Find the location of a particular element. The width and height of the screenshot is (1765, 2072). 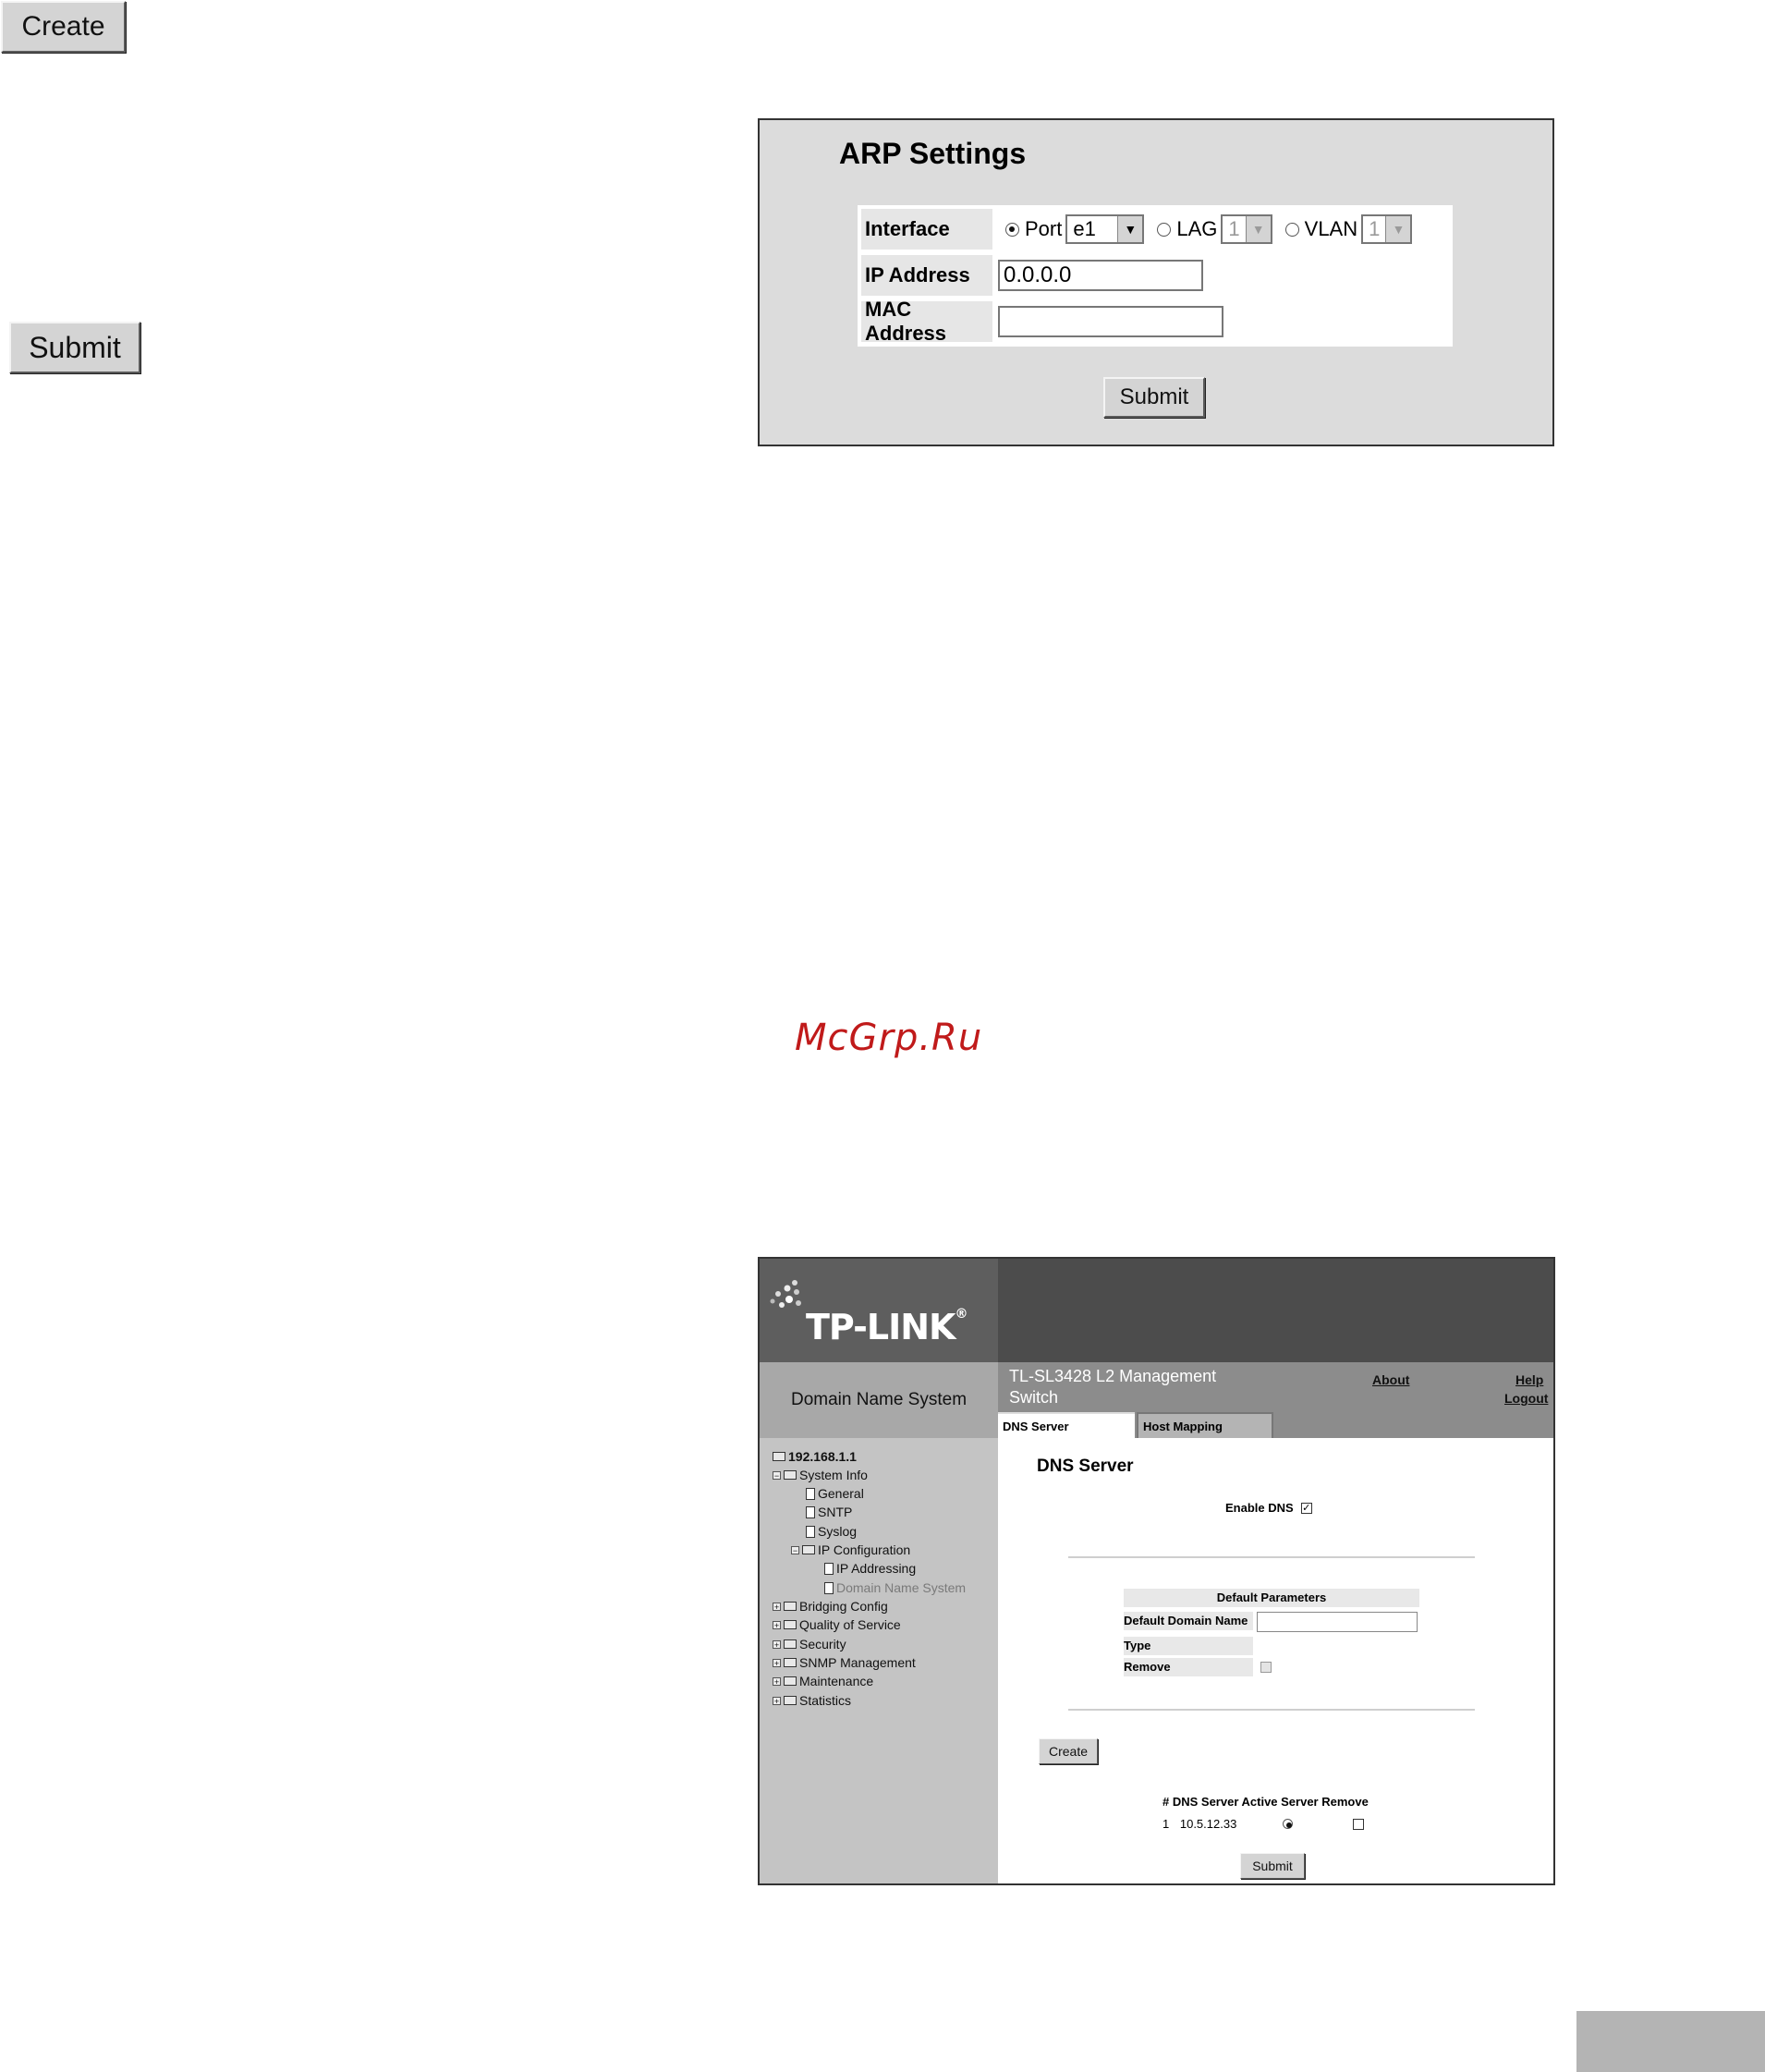

tree-statistics: + Statistics is located at coordinates (812, 1700).